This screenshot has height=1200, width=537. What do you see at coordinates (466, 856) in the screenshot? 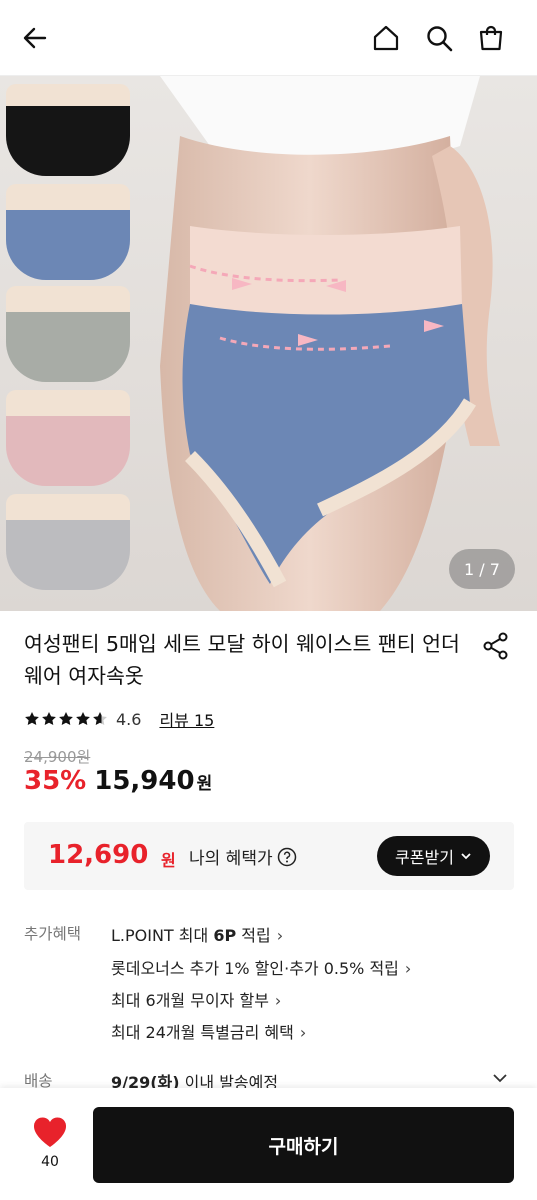
I see `chevron-down-icon` at bounding box center [466, 856].